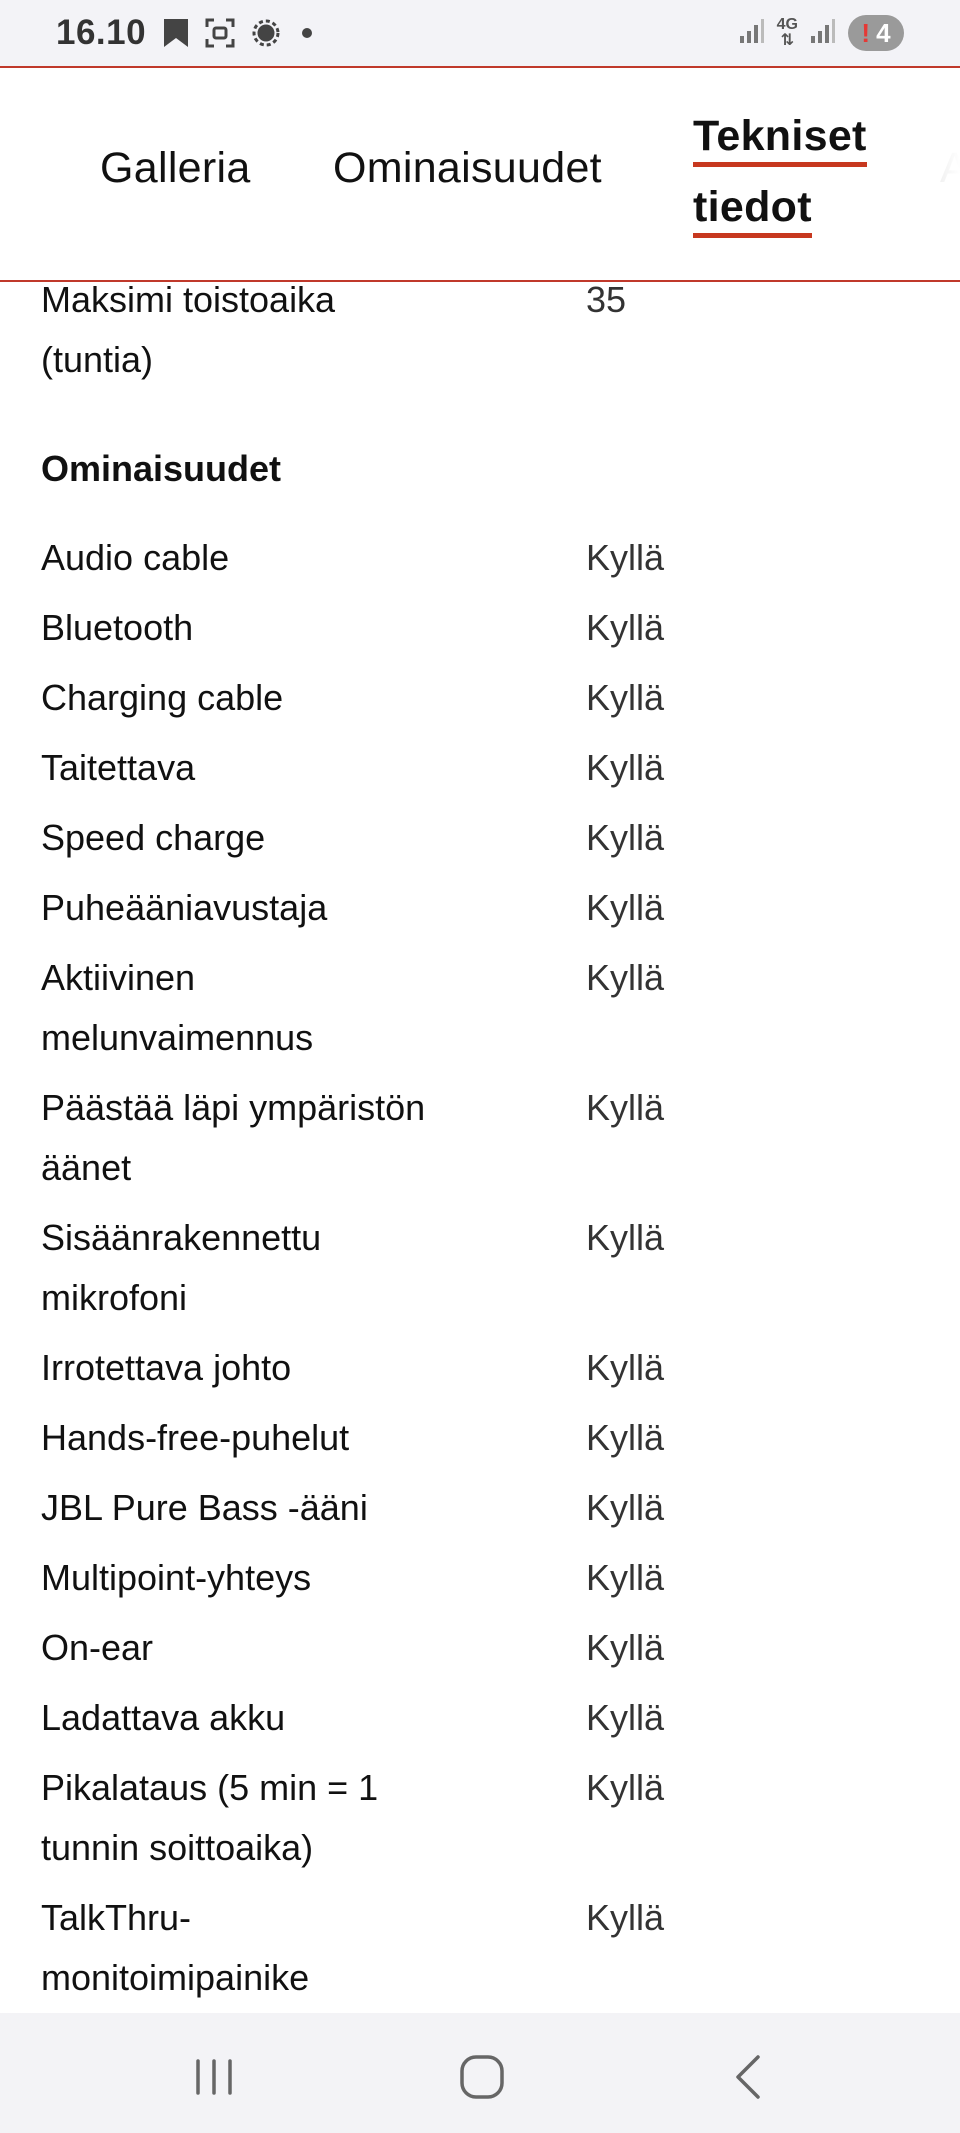  I want to click on spec-label: Sisäänrakennettu mikrofoni, so click(313, 1268).